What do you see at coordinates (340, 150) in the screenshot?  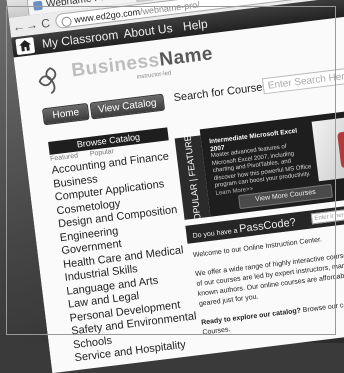 I see `photo-accent` at bounding box center [340, 150].